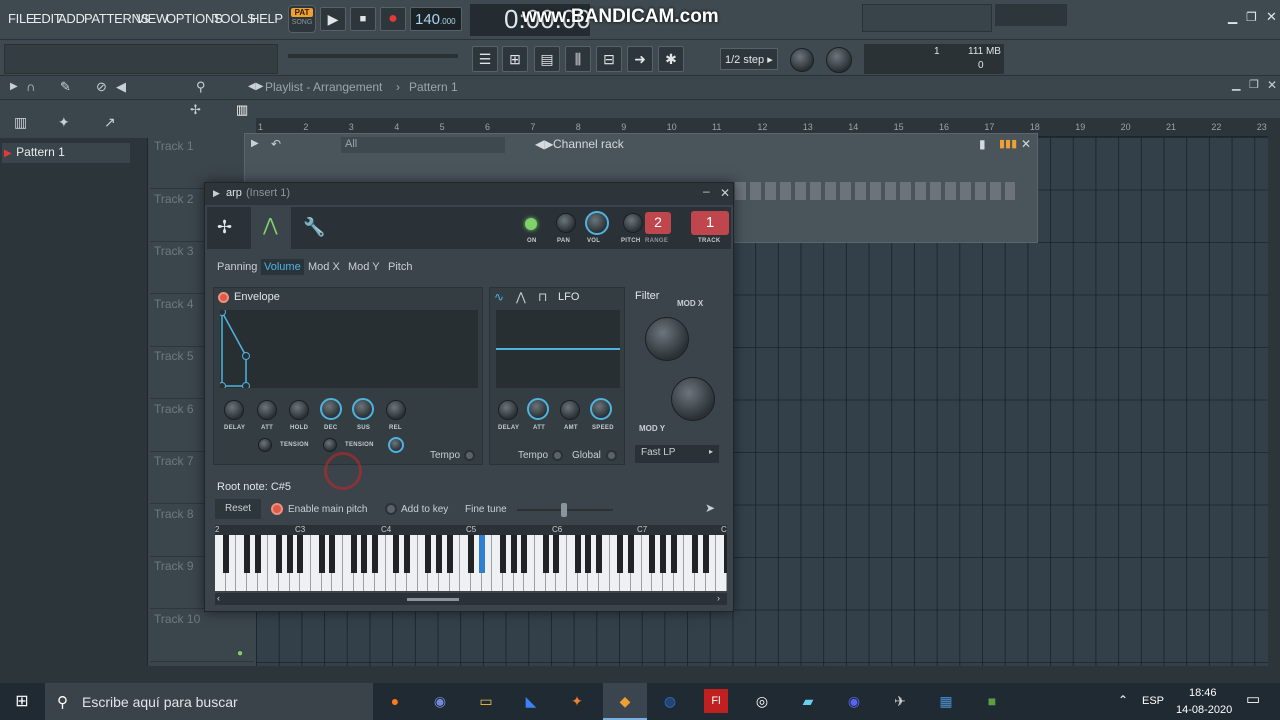 The height and width of the screenshot is (720, 1280). Describe the element at coordinates (1274, 392) in the screenshot. I see `playlist-scrollbar` at that location.